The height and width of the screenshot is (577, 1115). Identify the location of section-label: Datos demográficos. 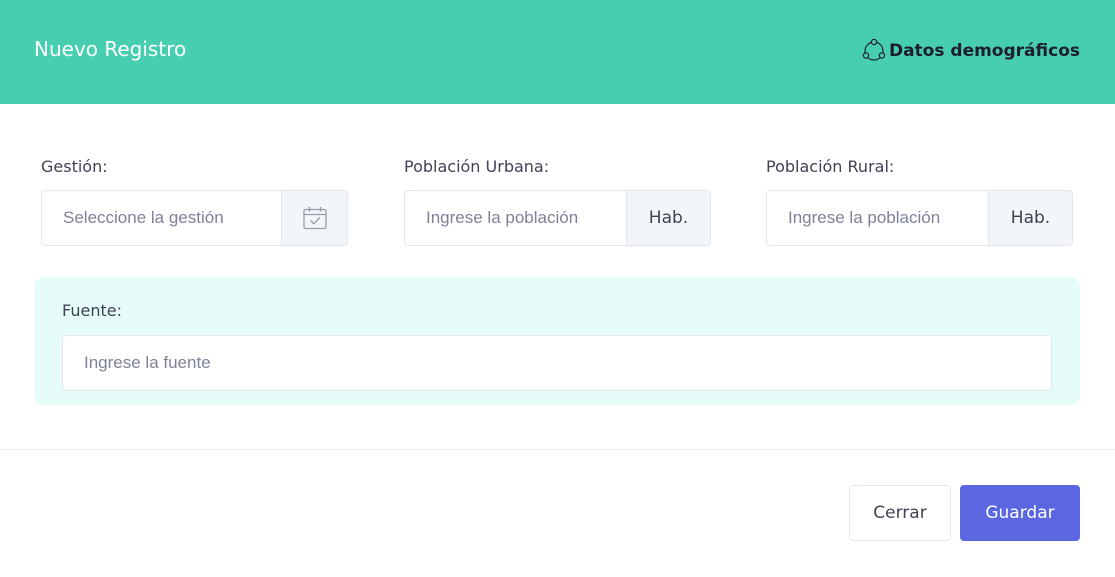
(984, 51).